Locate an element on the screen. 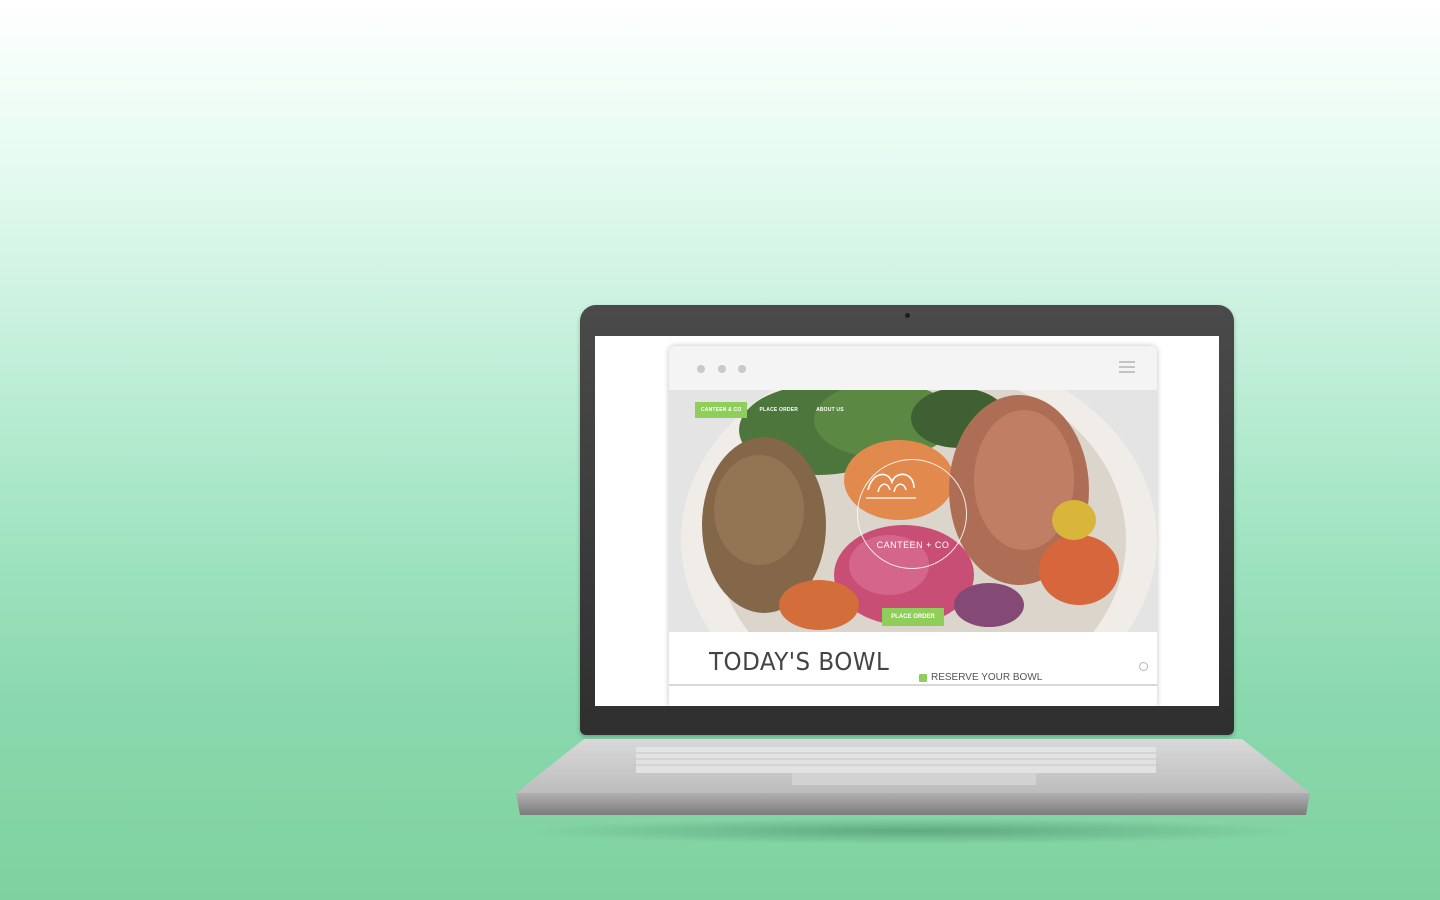 This screenshot has height=900, width=1440. circle-icon is located at coordinates (1143, 666).